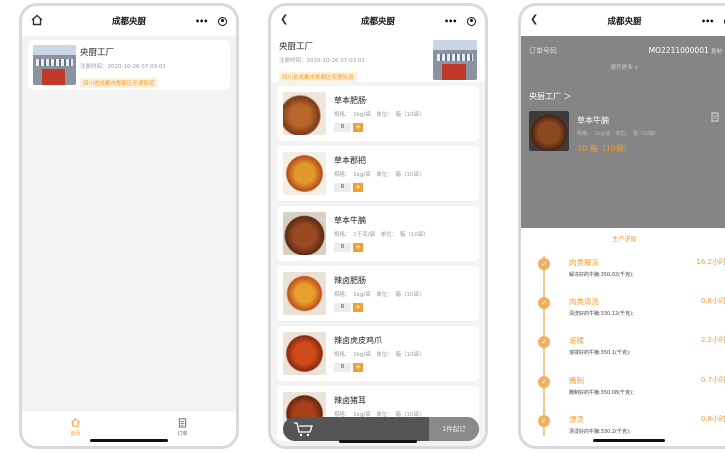 The height and width of the screenshot is (452, 725). Describe the element at coordinates (182, 422) in the screenshot. I see `order-icon` at that location.